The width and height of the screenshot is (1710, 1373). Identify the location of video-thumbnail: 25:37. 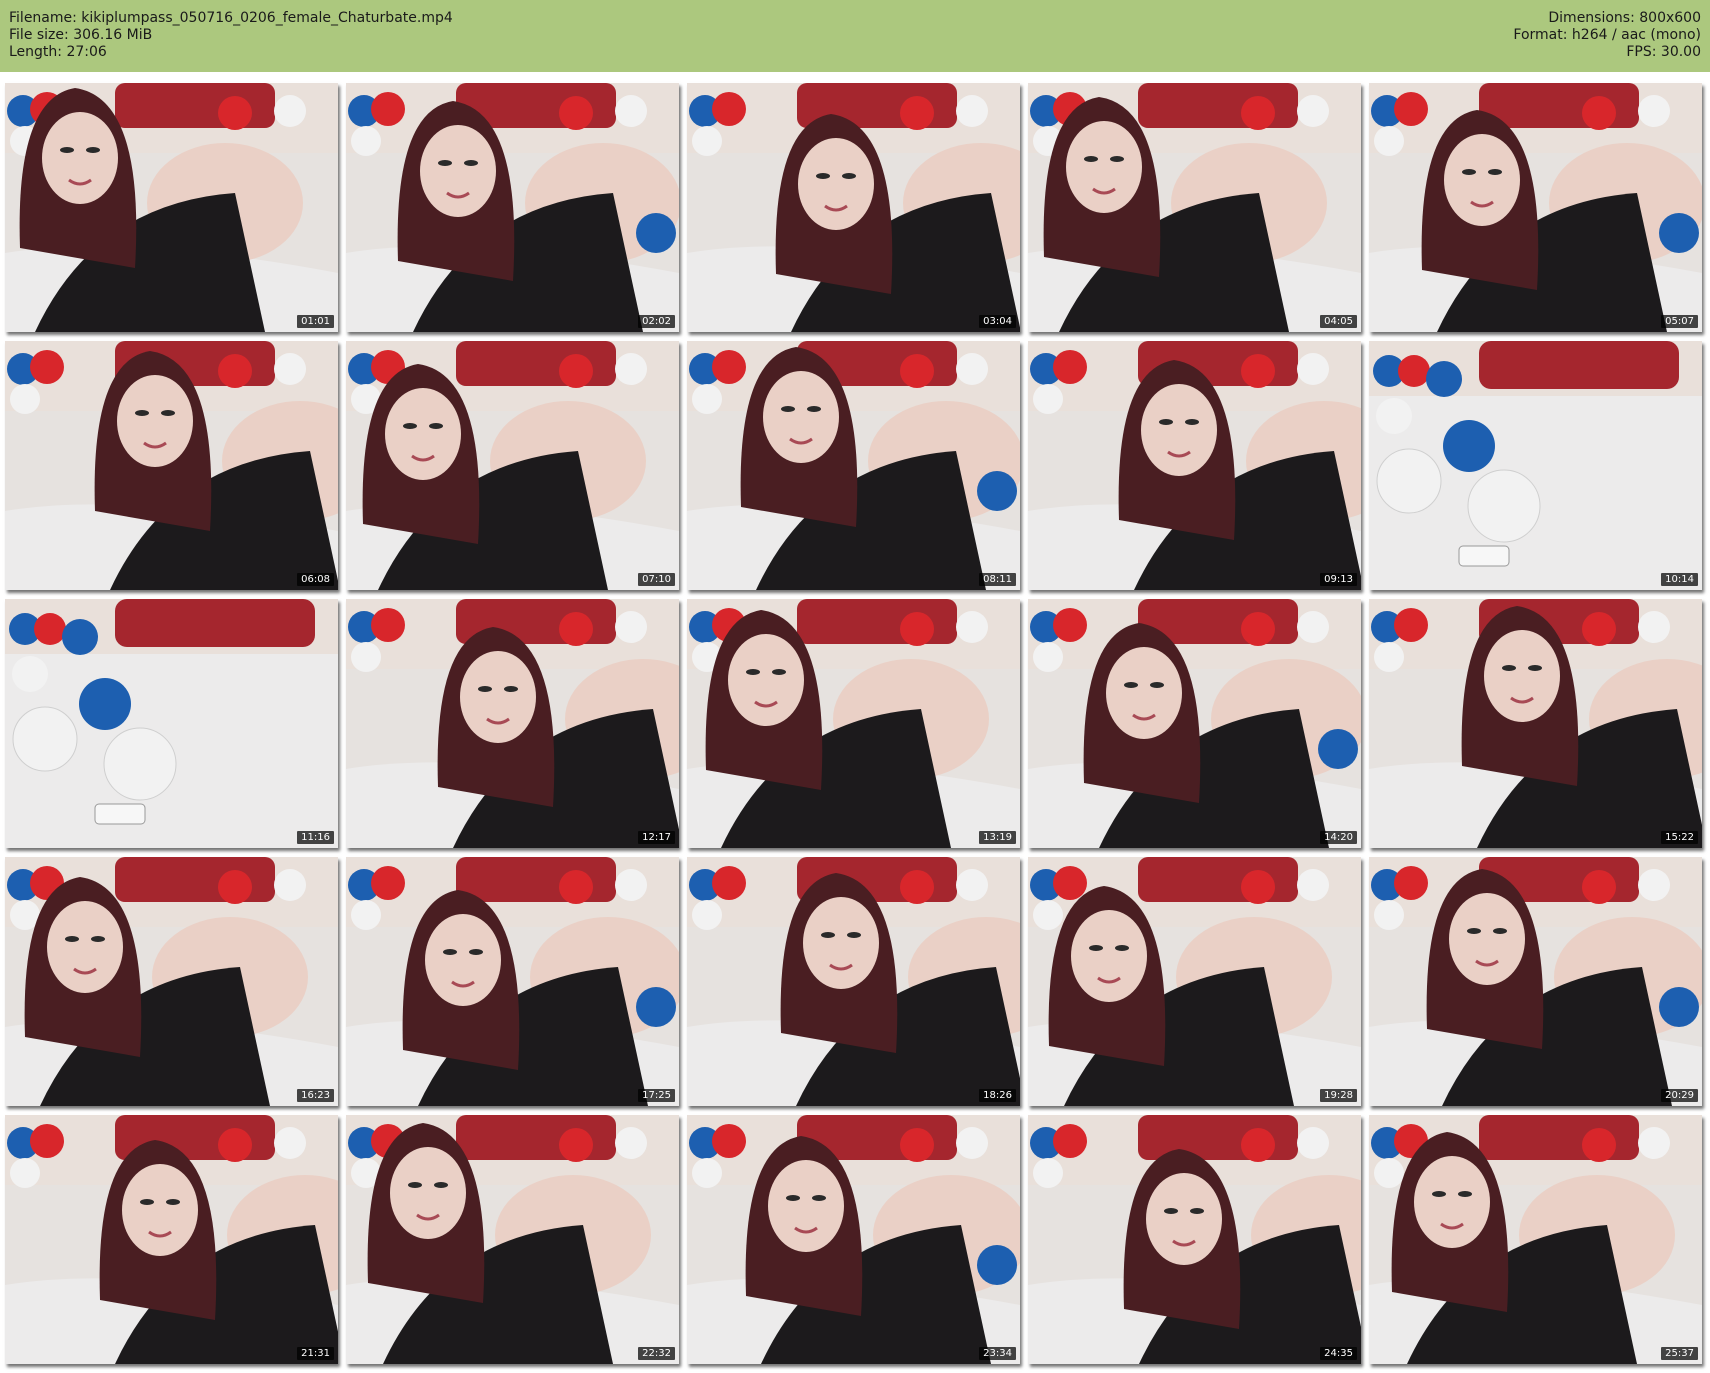
(1535, 1239).